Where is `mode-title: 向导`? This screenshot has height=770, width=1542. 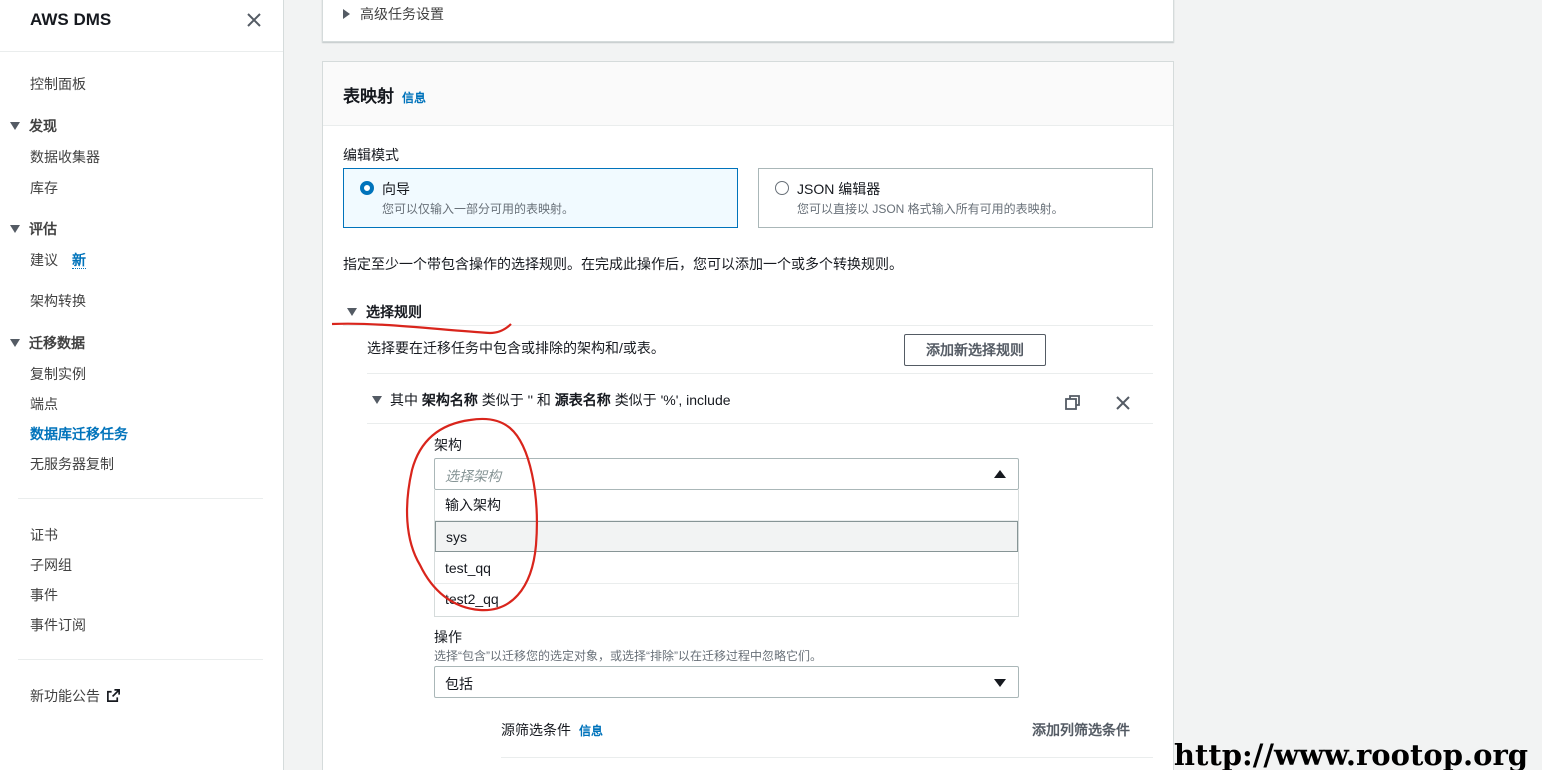
mode-title: 向导 is located at coordinates (396, 189).